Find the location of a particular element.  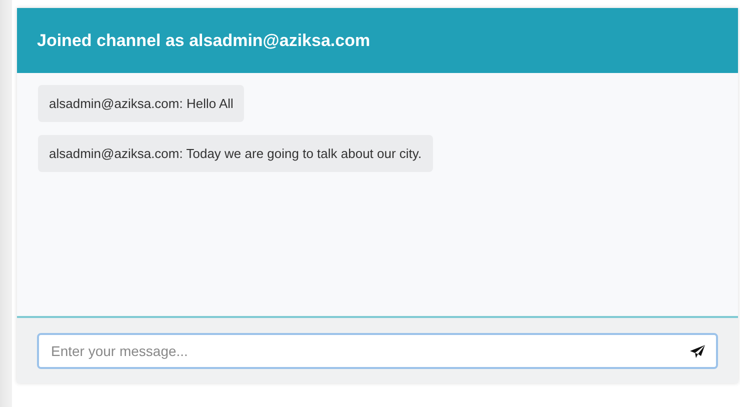

header-title: Joined channel as alsadmin@aziksa.com is located at coordinates (203, 40).